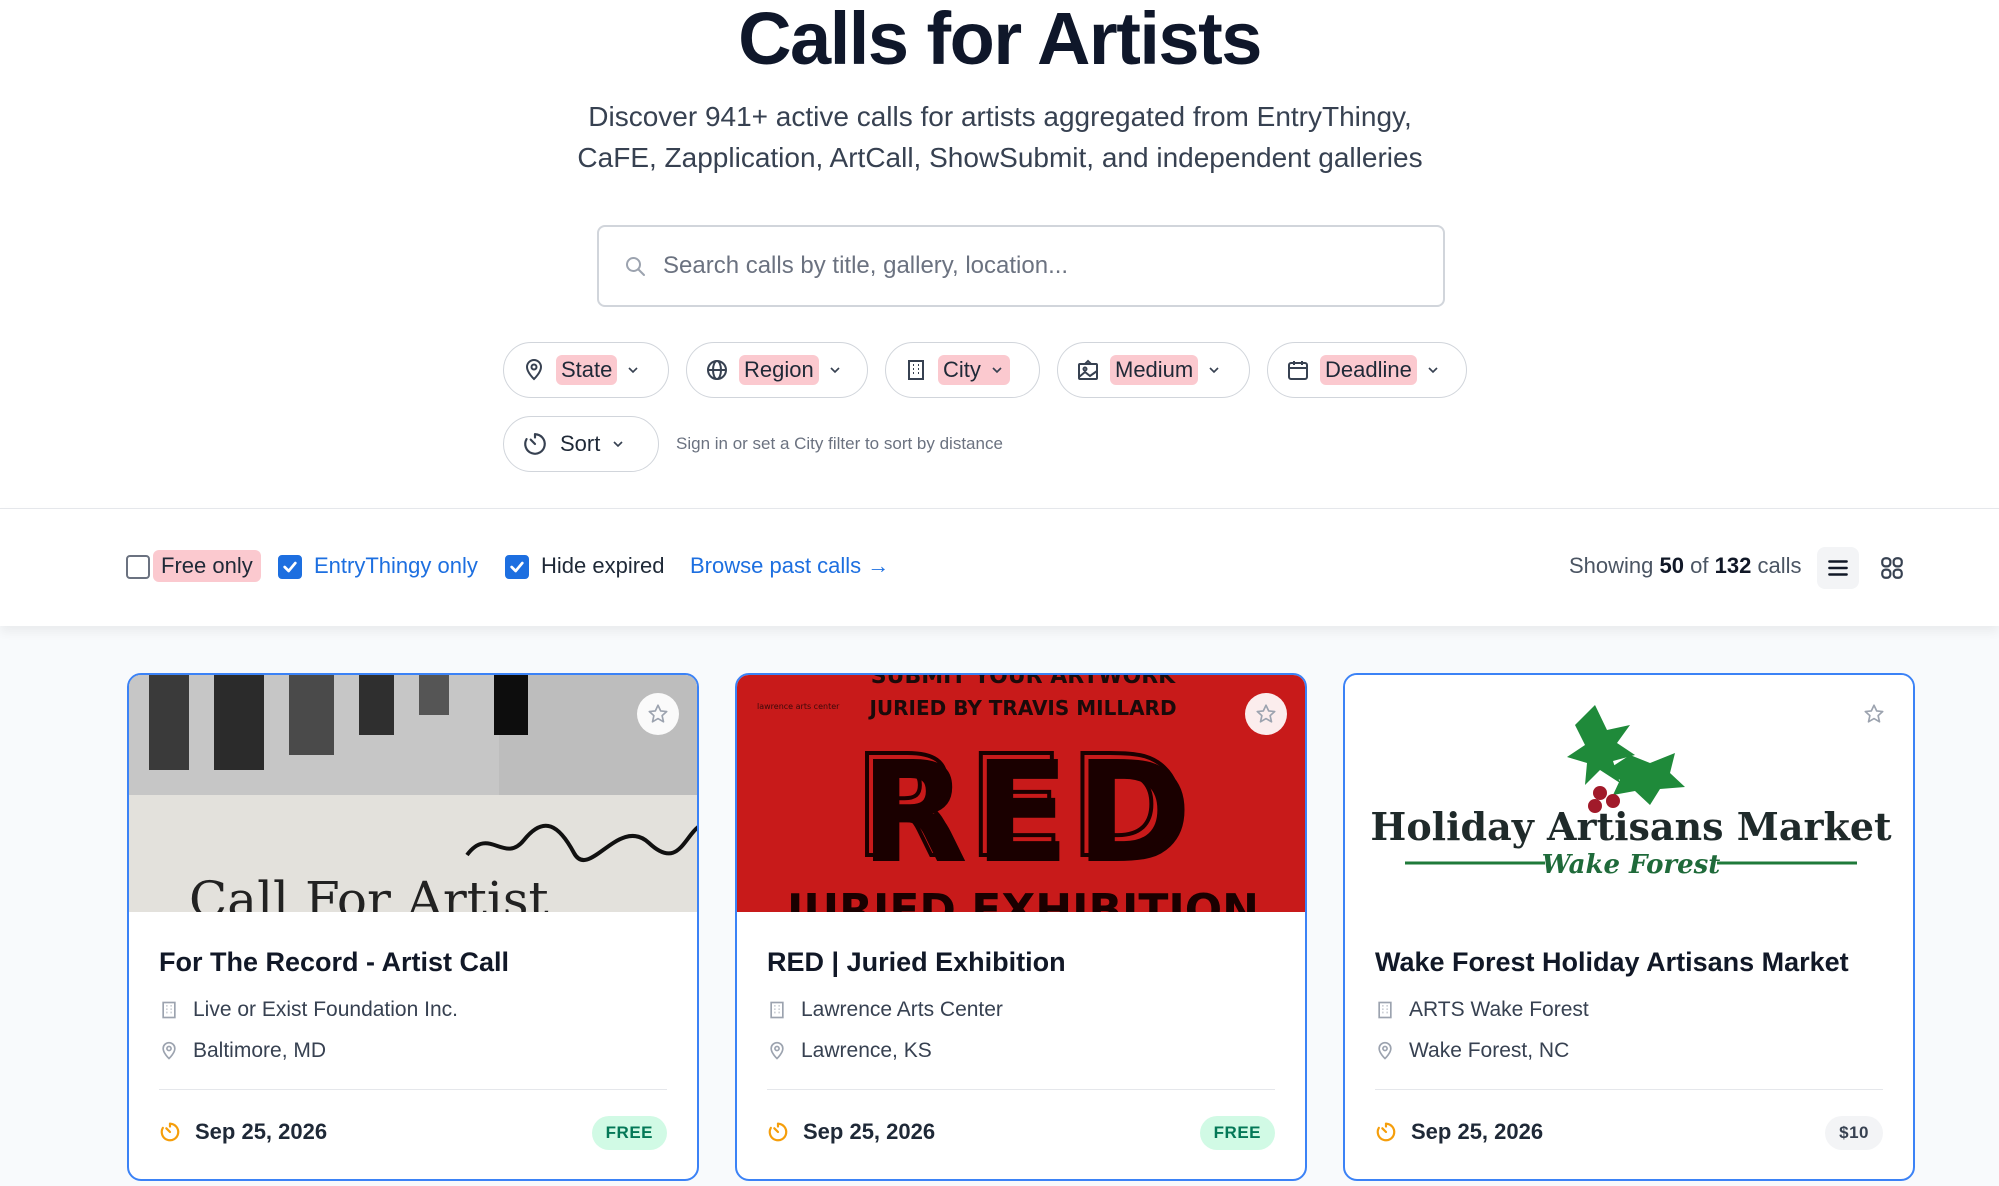  Describe the element at coordinates (1298, 370) in the screenshot. I see `calendar-icon` at that location.